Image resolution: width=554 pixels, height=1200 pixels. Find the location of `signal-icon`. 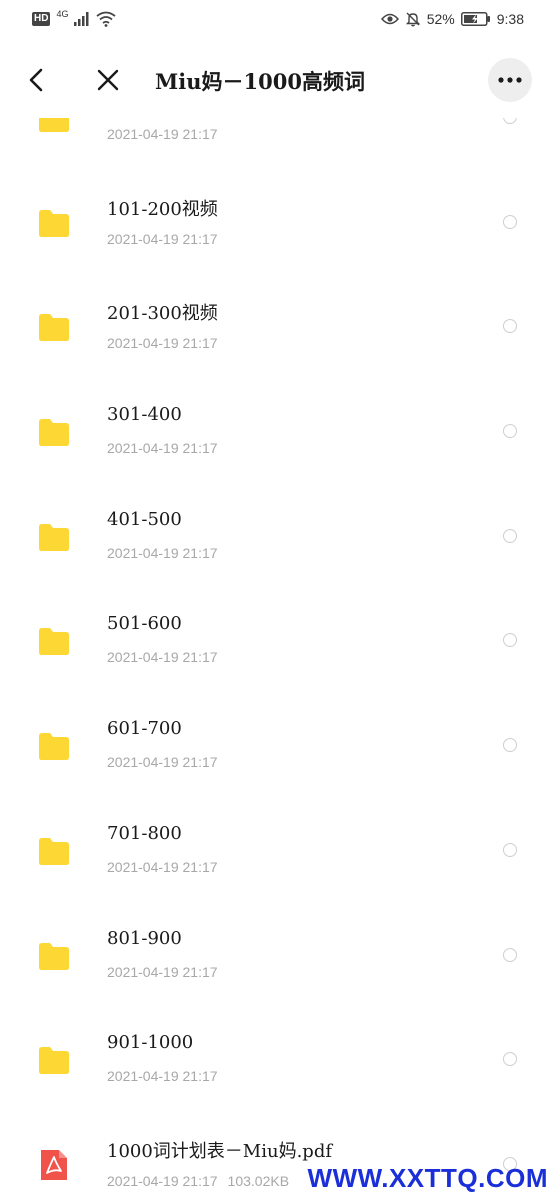

signal-icon is located at coordinates (81, 19).